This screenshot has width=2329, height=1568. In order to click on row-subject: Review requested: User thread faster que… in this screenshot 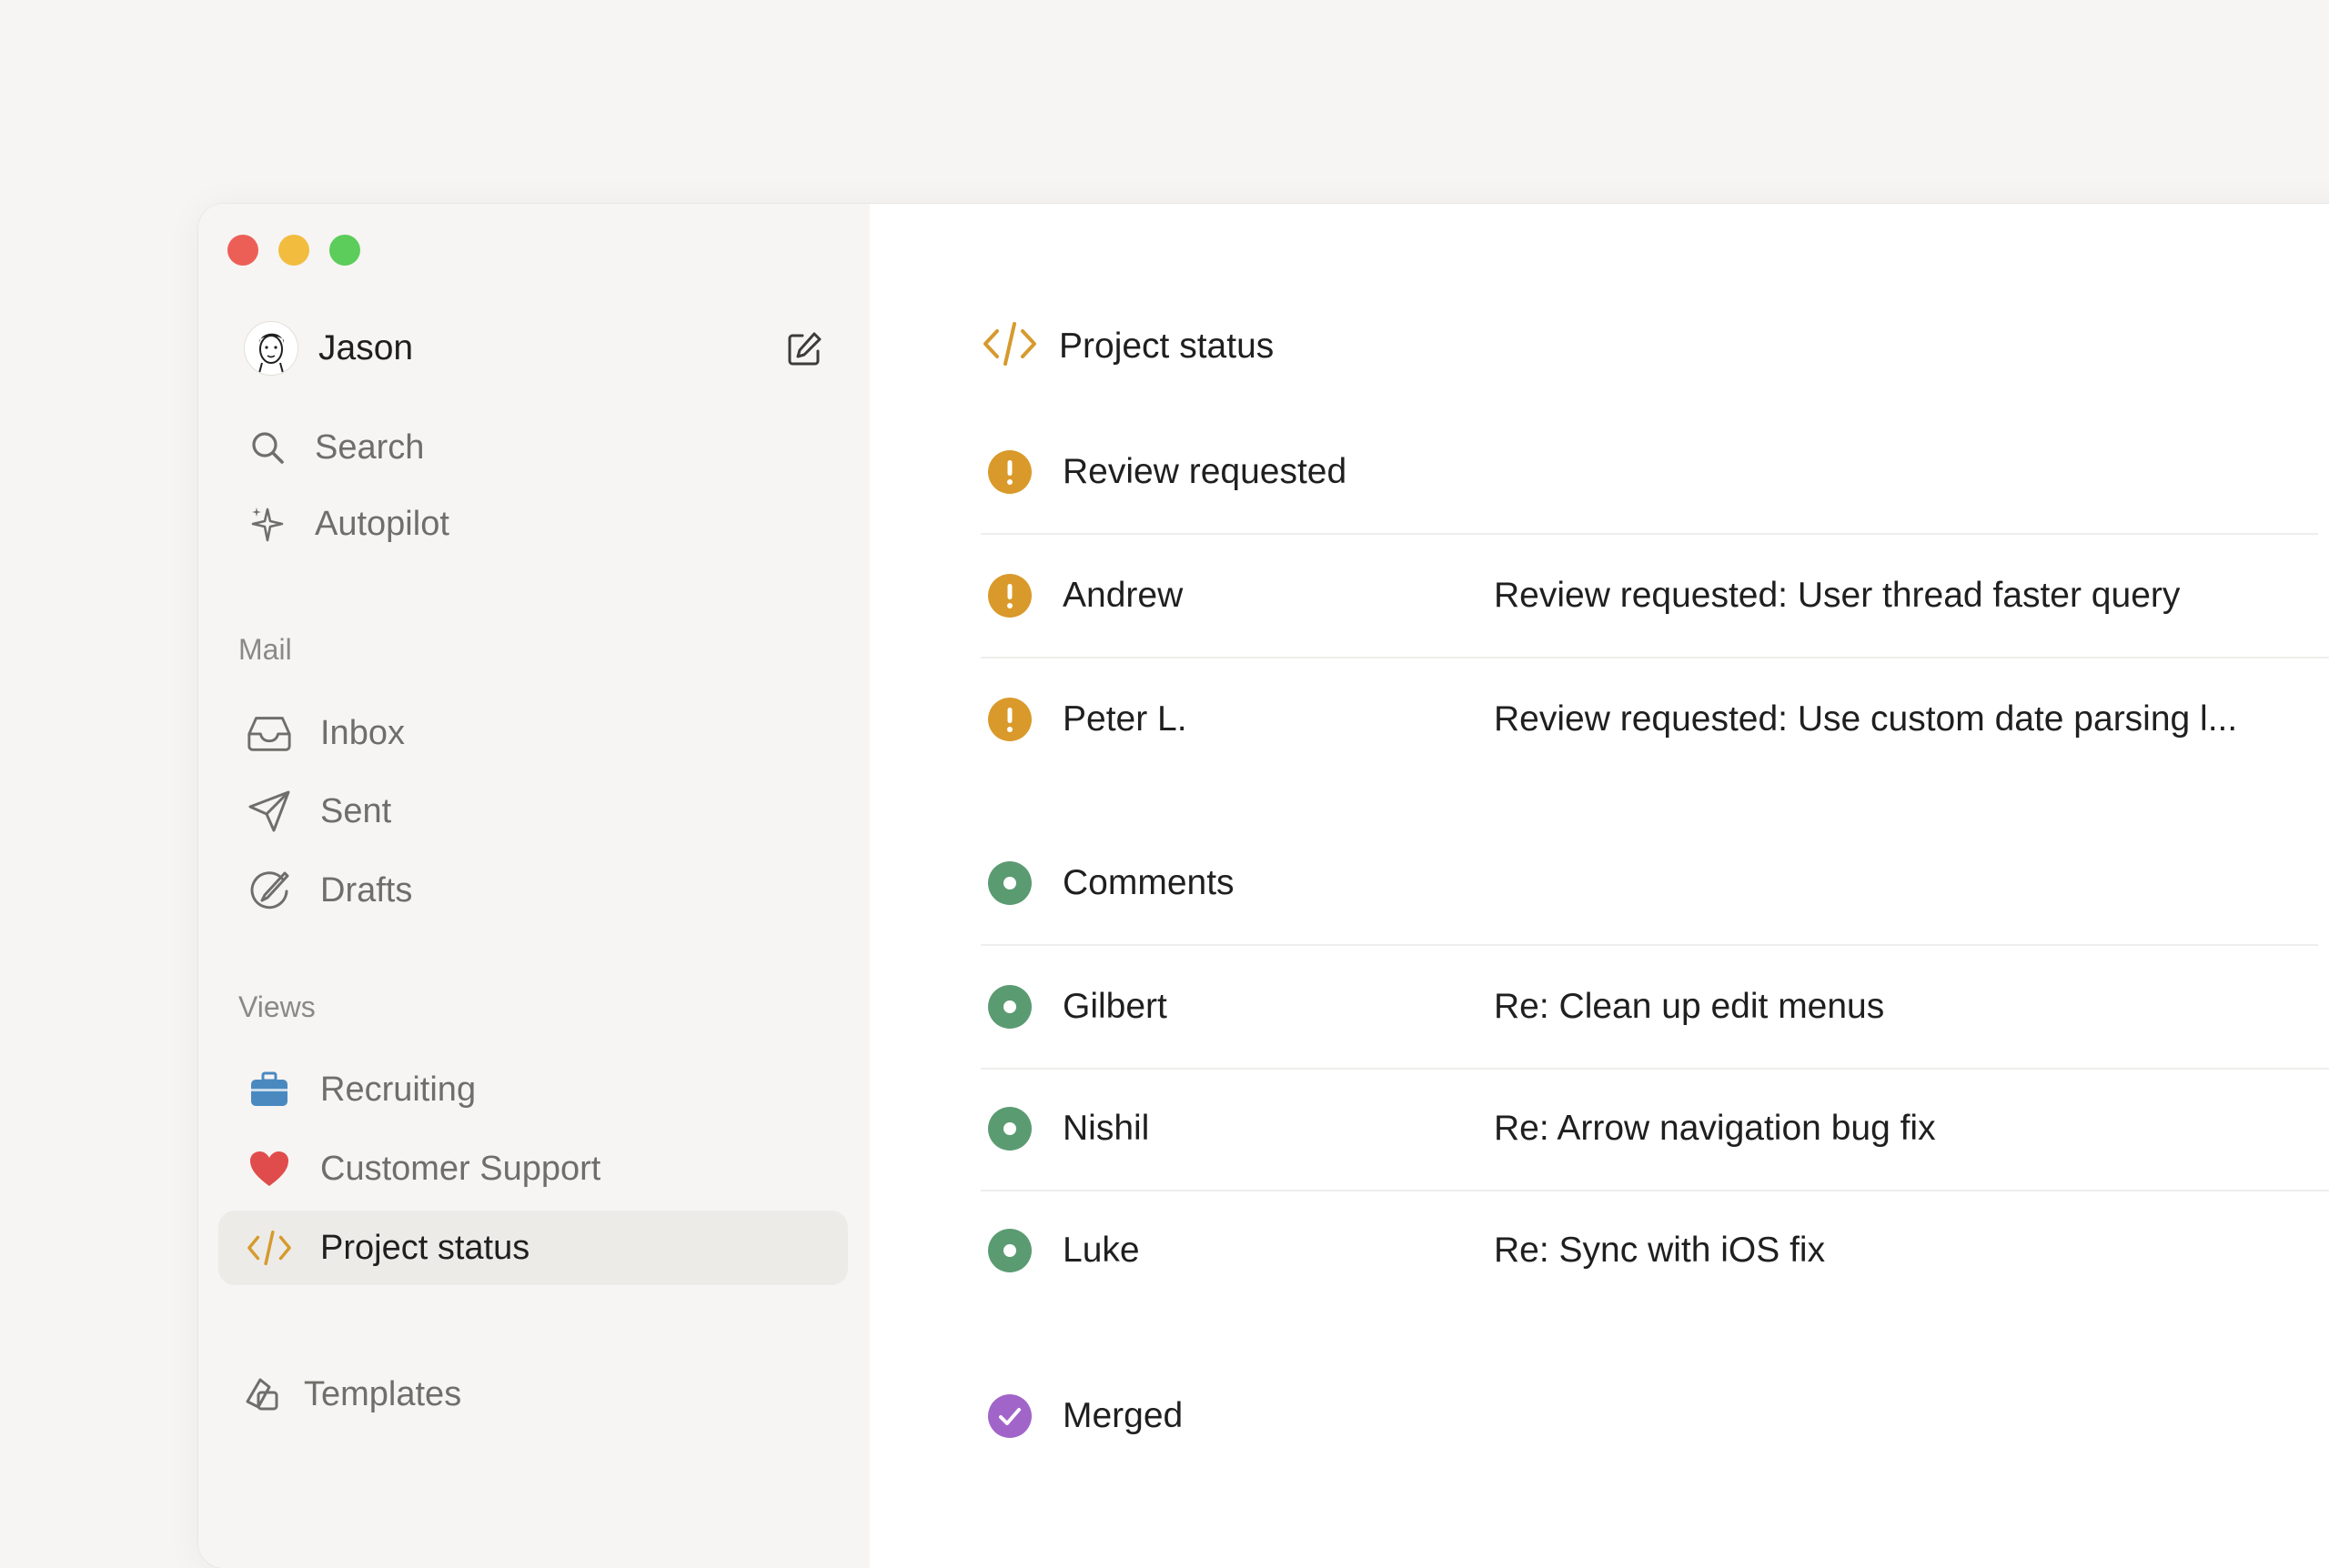, I will do `click(1837, 595)`.